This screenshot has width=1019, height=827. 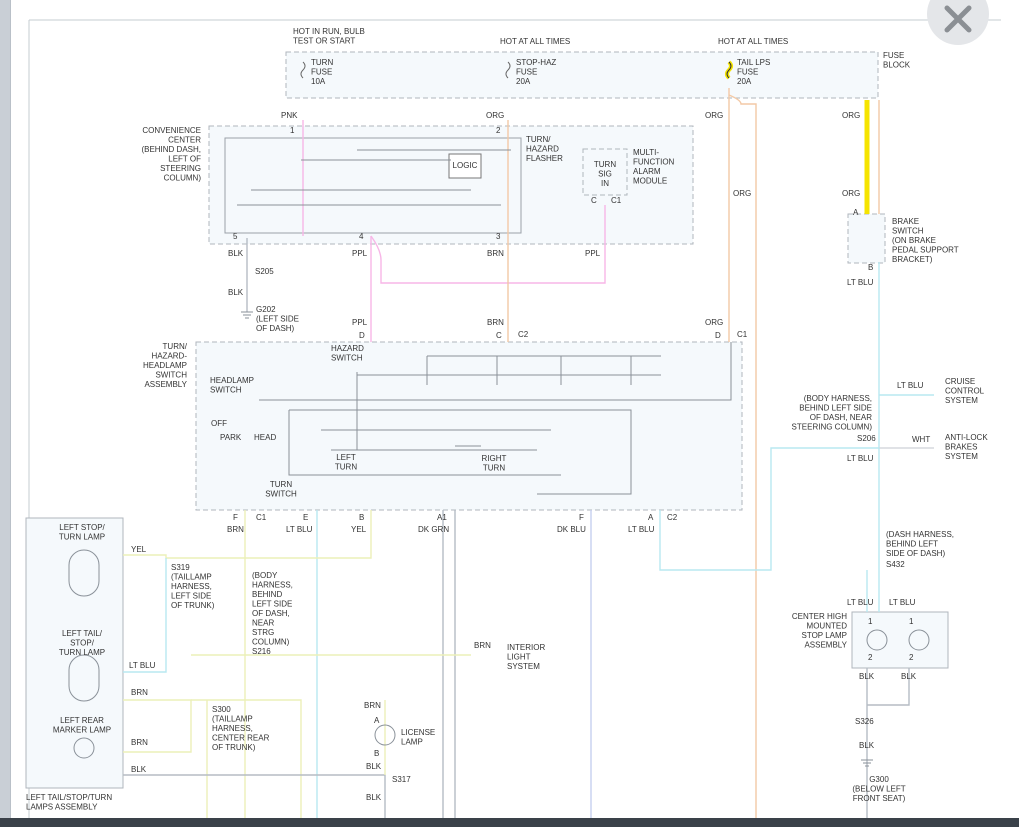 I want to click on label-labels-conv_center-1: CENTER, so click(x=184, y=140).